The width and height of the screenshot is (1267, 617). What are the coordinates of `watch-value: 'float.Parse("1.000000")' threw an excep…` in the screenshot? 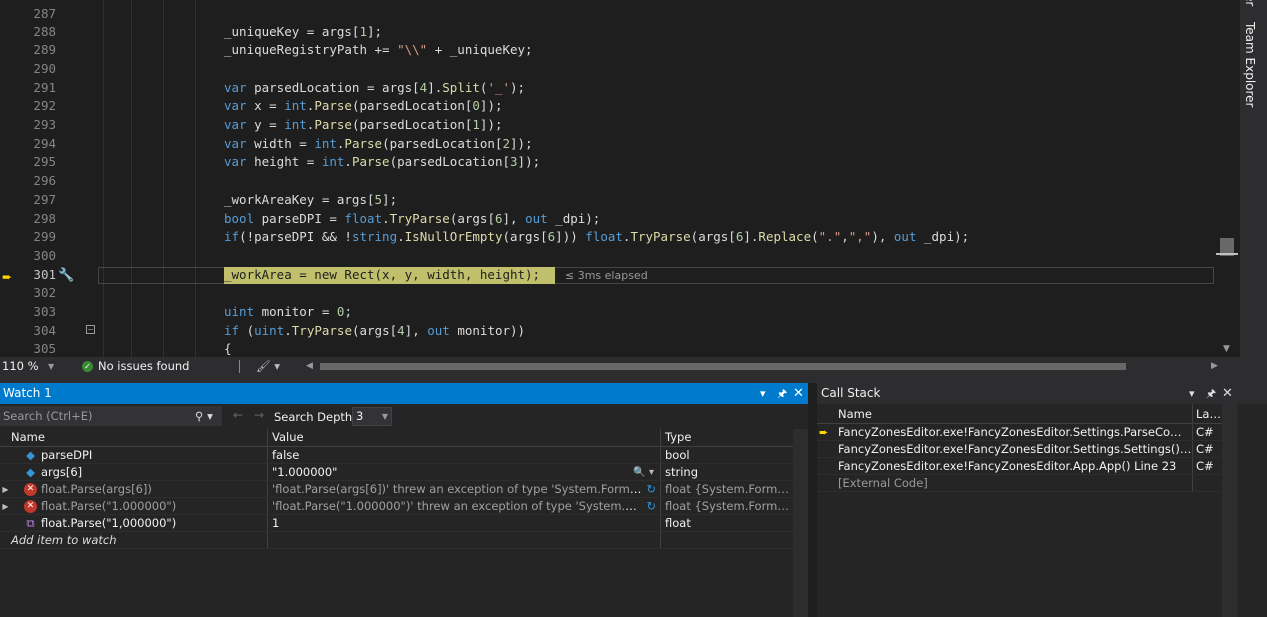 It's located at (466, 506).